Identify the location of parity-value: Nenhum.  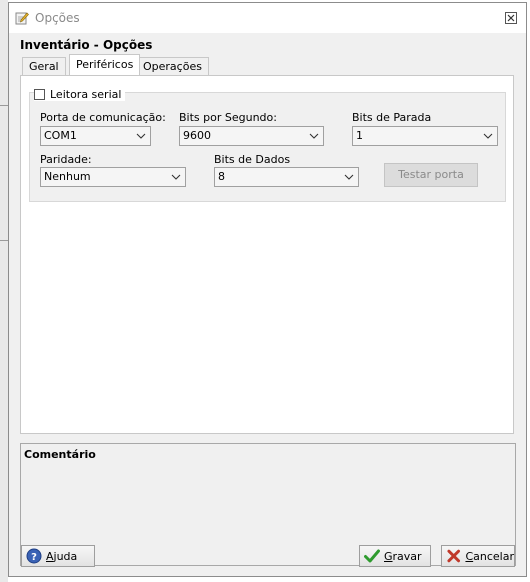
(67, 176).